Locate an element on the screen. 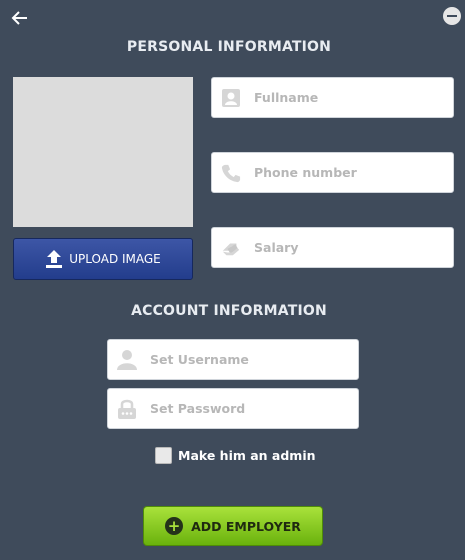 The height and width of the screenshot is (560, 465). phone-icon is located at coordinates (231, 173).